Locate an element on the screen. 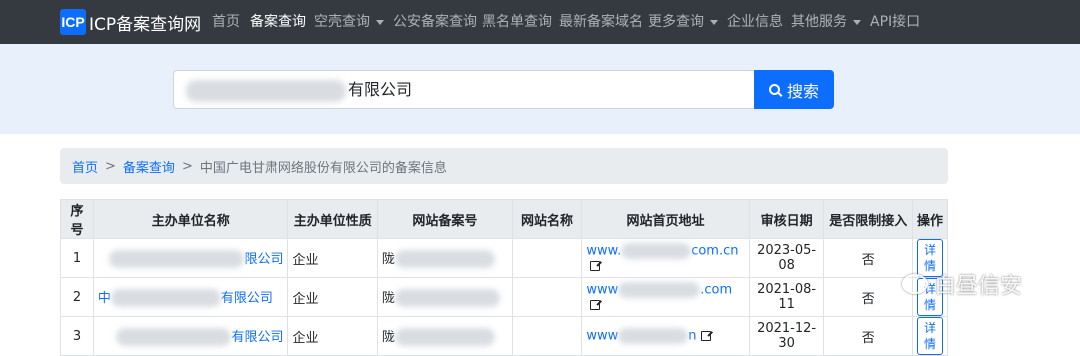 The width and height of the screenshot is (1080, 356). org-name-text: 限公司 is located at coordinates (263, 259).